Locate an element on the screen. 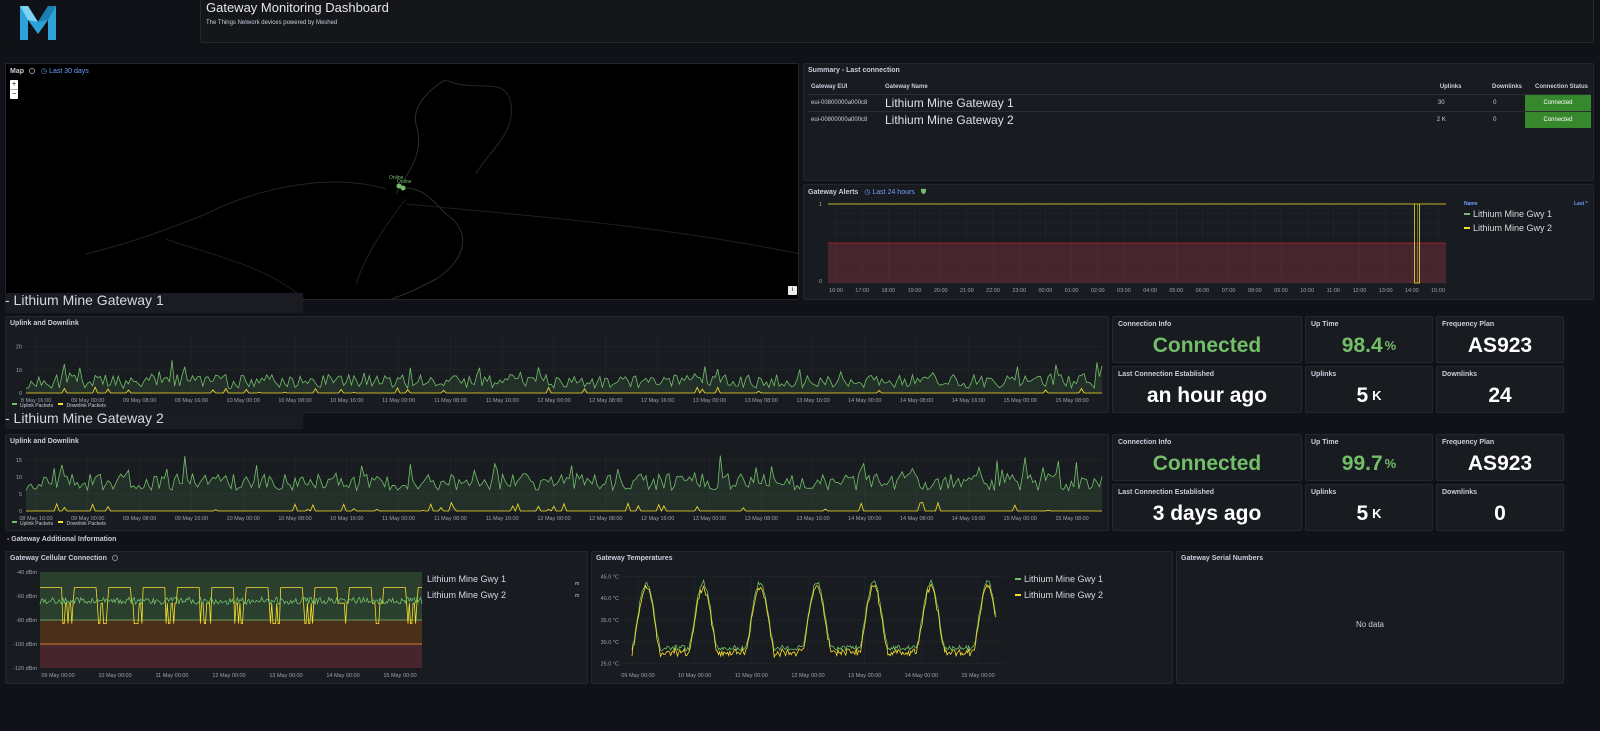  y-tick-label: -120 dBm is located at coordinates (25, 669).